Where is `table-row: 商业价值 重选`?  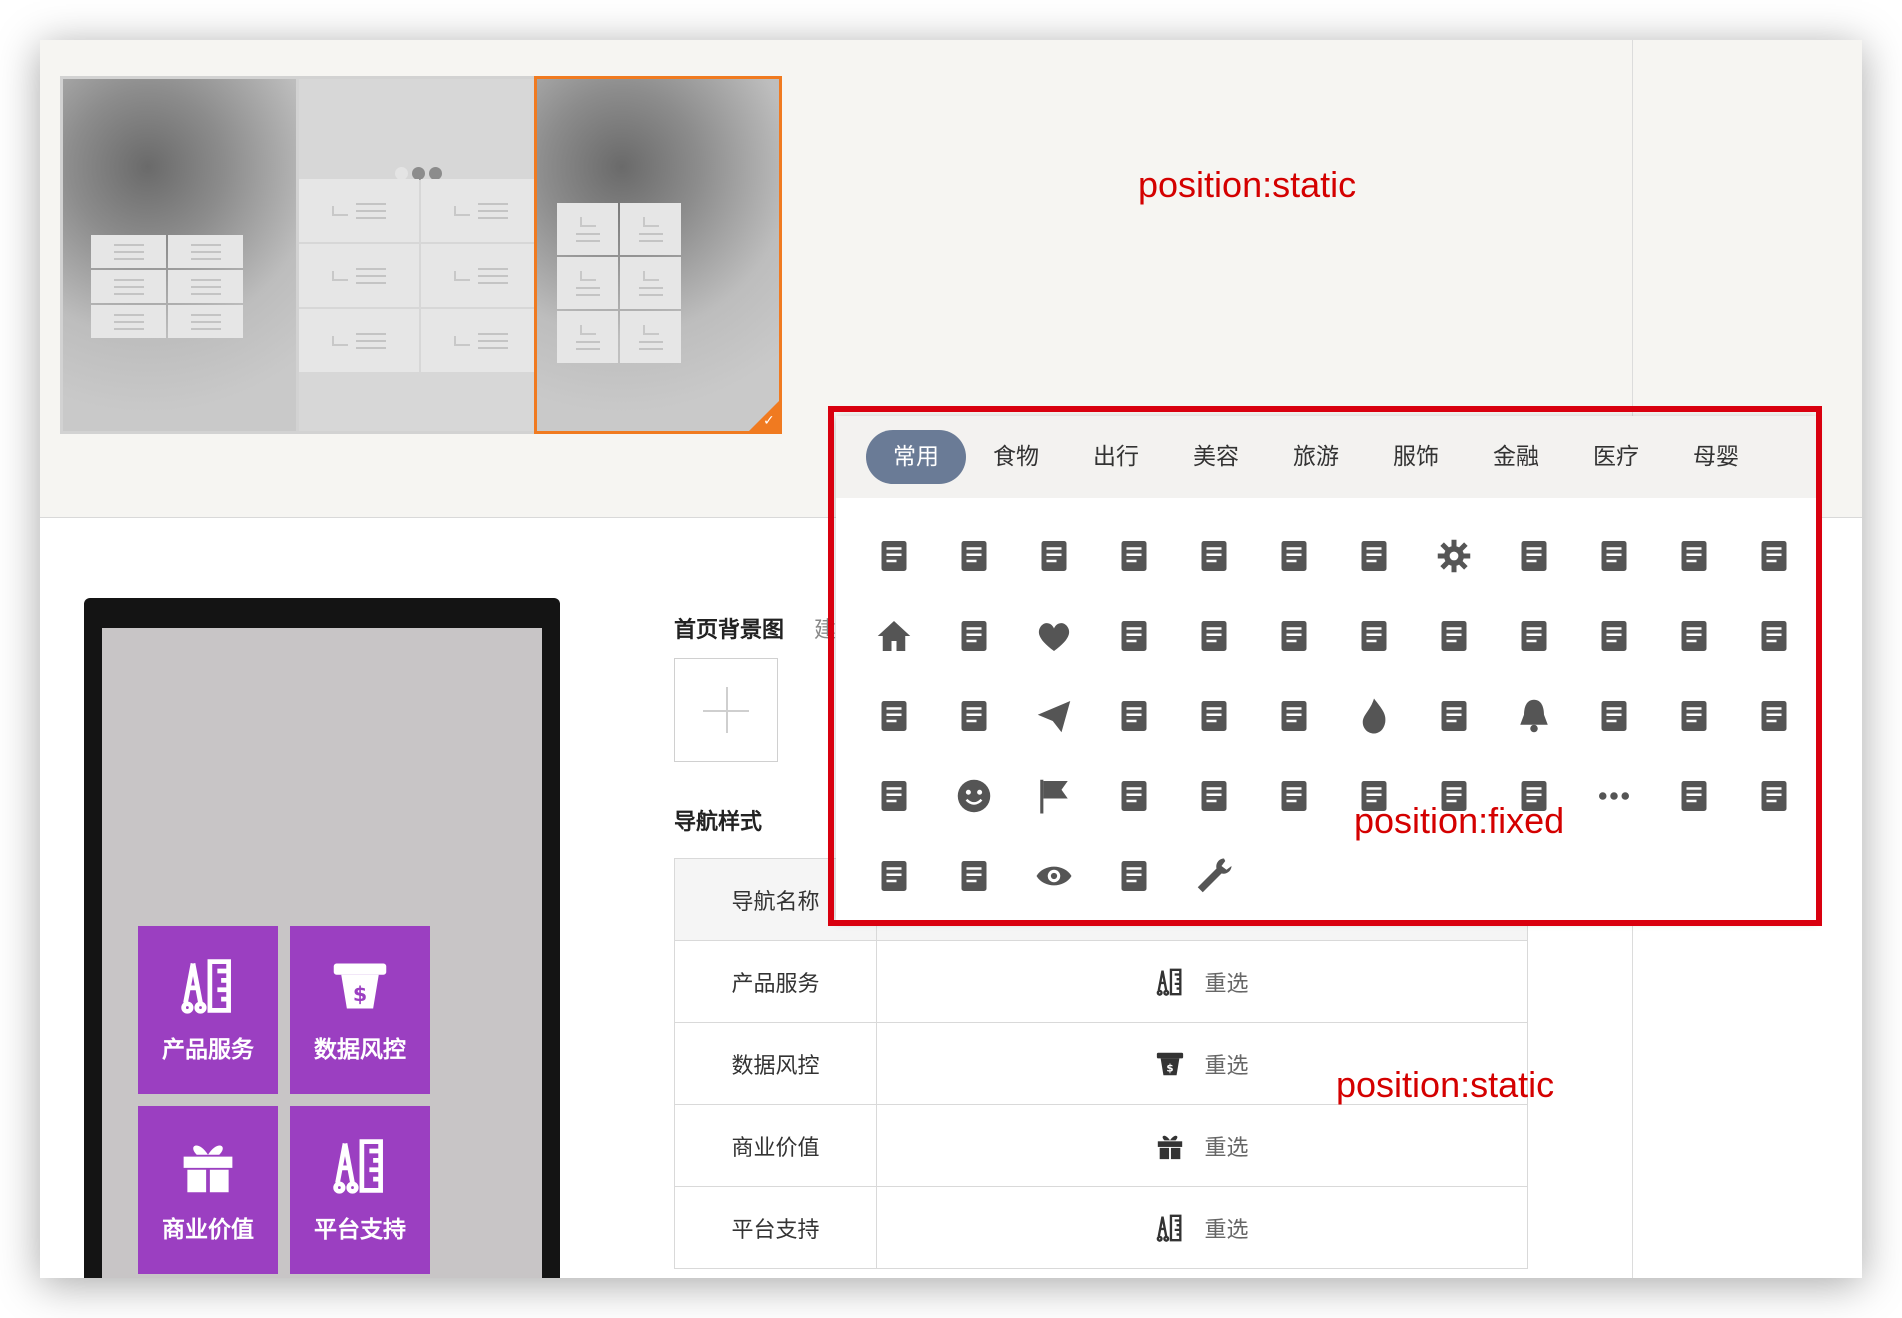 table-row: 商业价值 重选 is located at coordinates (1101, 1145).